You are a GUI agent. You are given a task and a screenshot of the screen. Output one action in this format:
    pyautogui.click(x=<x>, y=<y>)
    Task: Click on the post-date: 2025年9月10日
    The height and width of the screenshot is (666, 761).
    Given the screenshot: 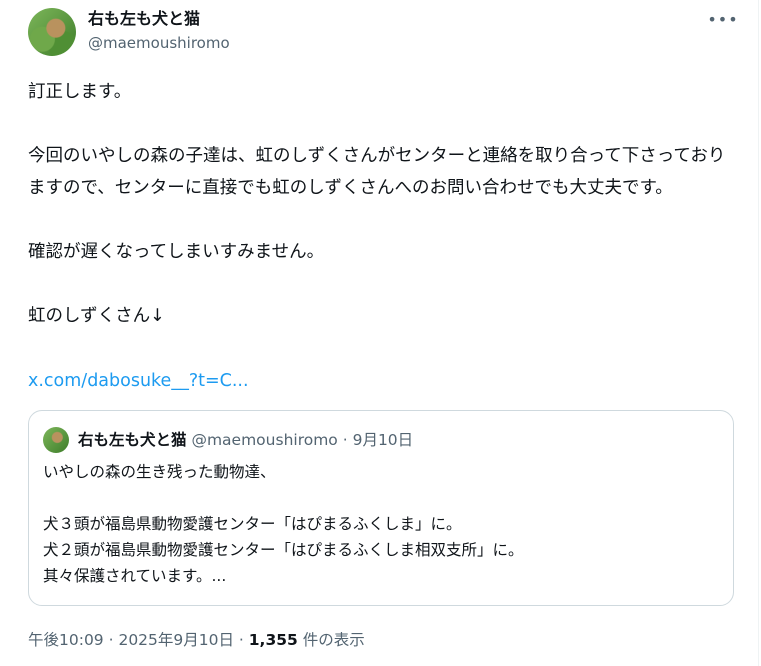 What is the action you would take?
    pyautogui.click(x=176, y=640)
    